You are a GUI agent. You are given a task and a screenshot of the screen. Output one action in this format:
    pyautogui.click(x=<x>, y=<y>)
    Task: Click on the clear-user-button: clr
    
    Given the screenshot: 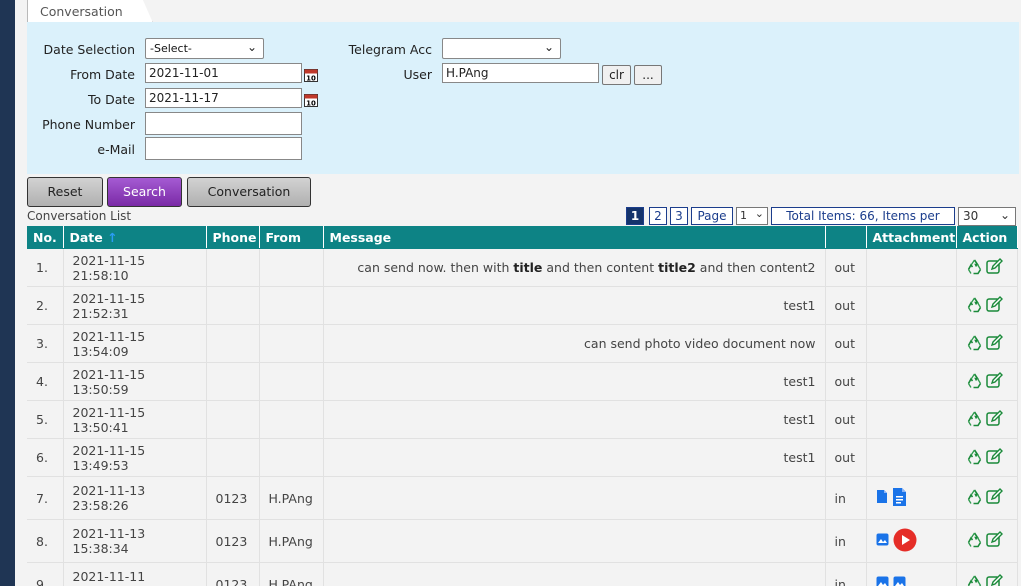 What is the action you would take?
    pyautogui.click(x=616, y=75)
    